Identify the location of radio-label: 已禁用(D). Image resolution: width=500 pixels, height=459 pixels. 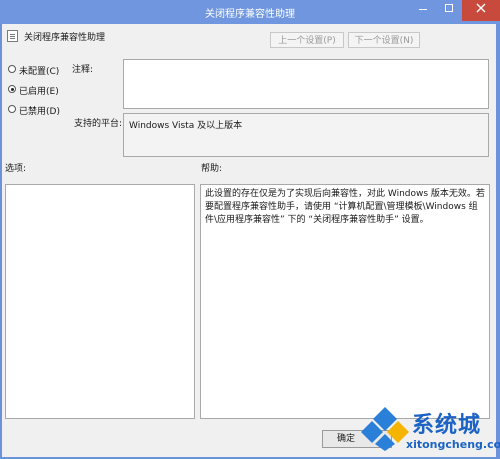
(39, 112).